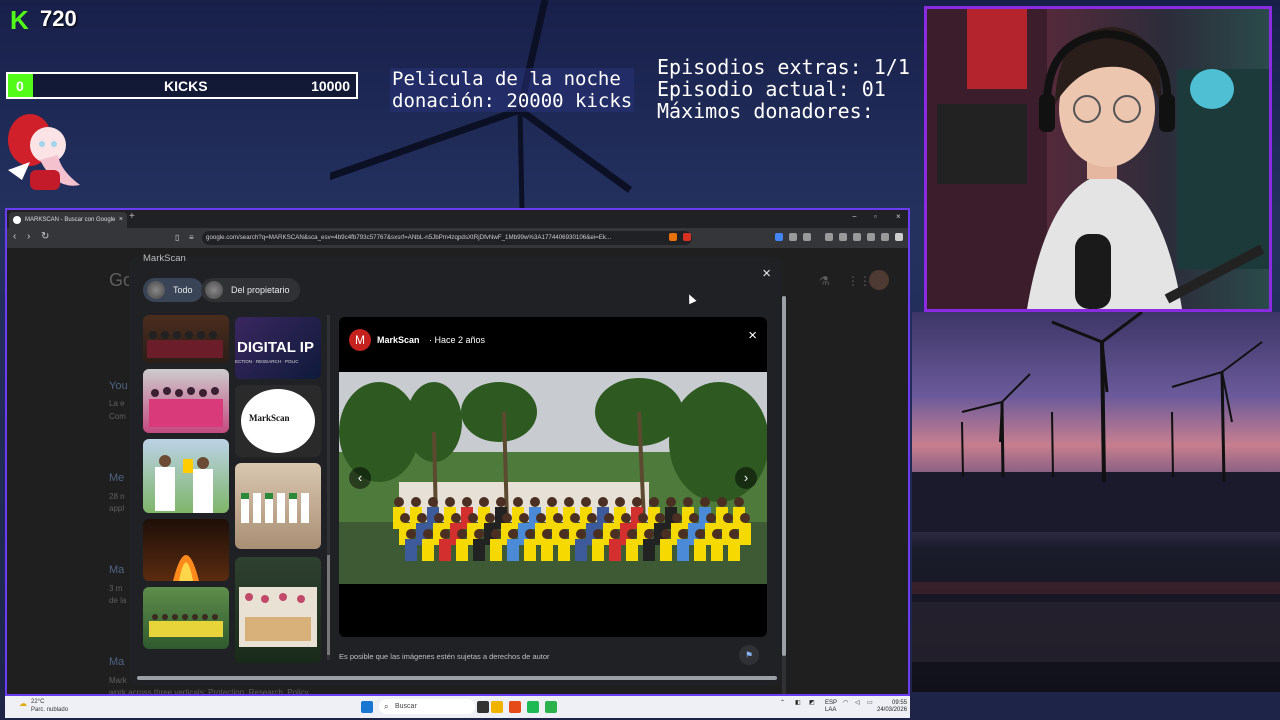  What do you see at coordinates (854, 216) in the screenshot?
I see `minimize-button: −` at bounding box center [854, 216].